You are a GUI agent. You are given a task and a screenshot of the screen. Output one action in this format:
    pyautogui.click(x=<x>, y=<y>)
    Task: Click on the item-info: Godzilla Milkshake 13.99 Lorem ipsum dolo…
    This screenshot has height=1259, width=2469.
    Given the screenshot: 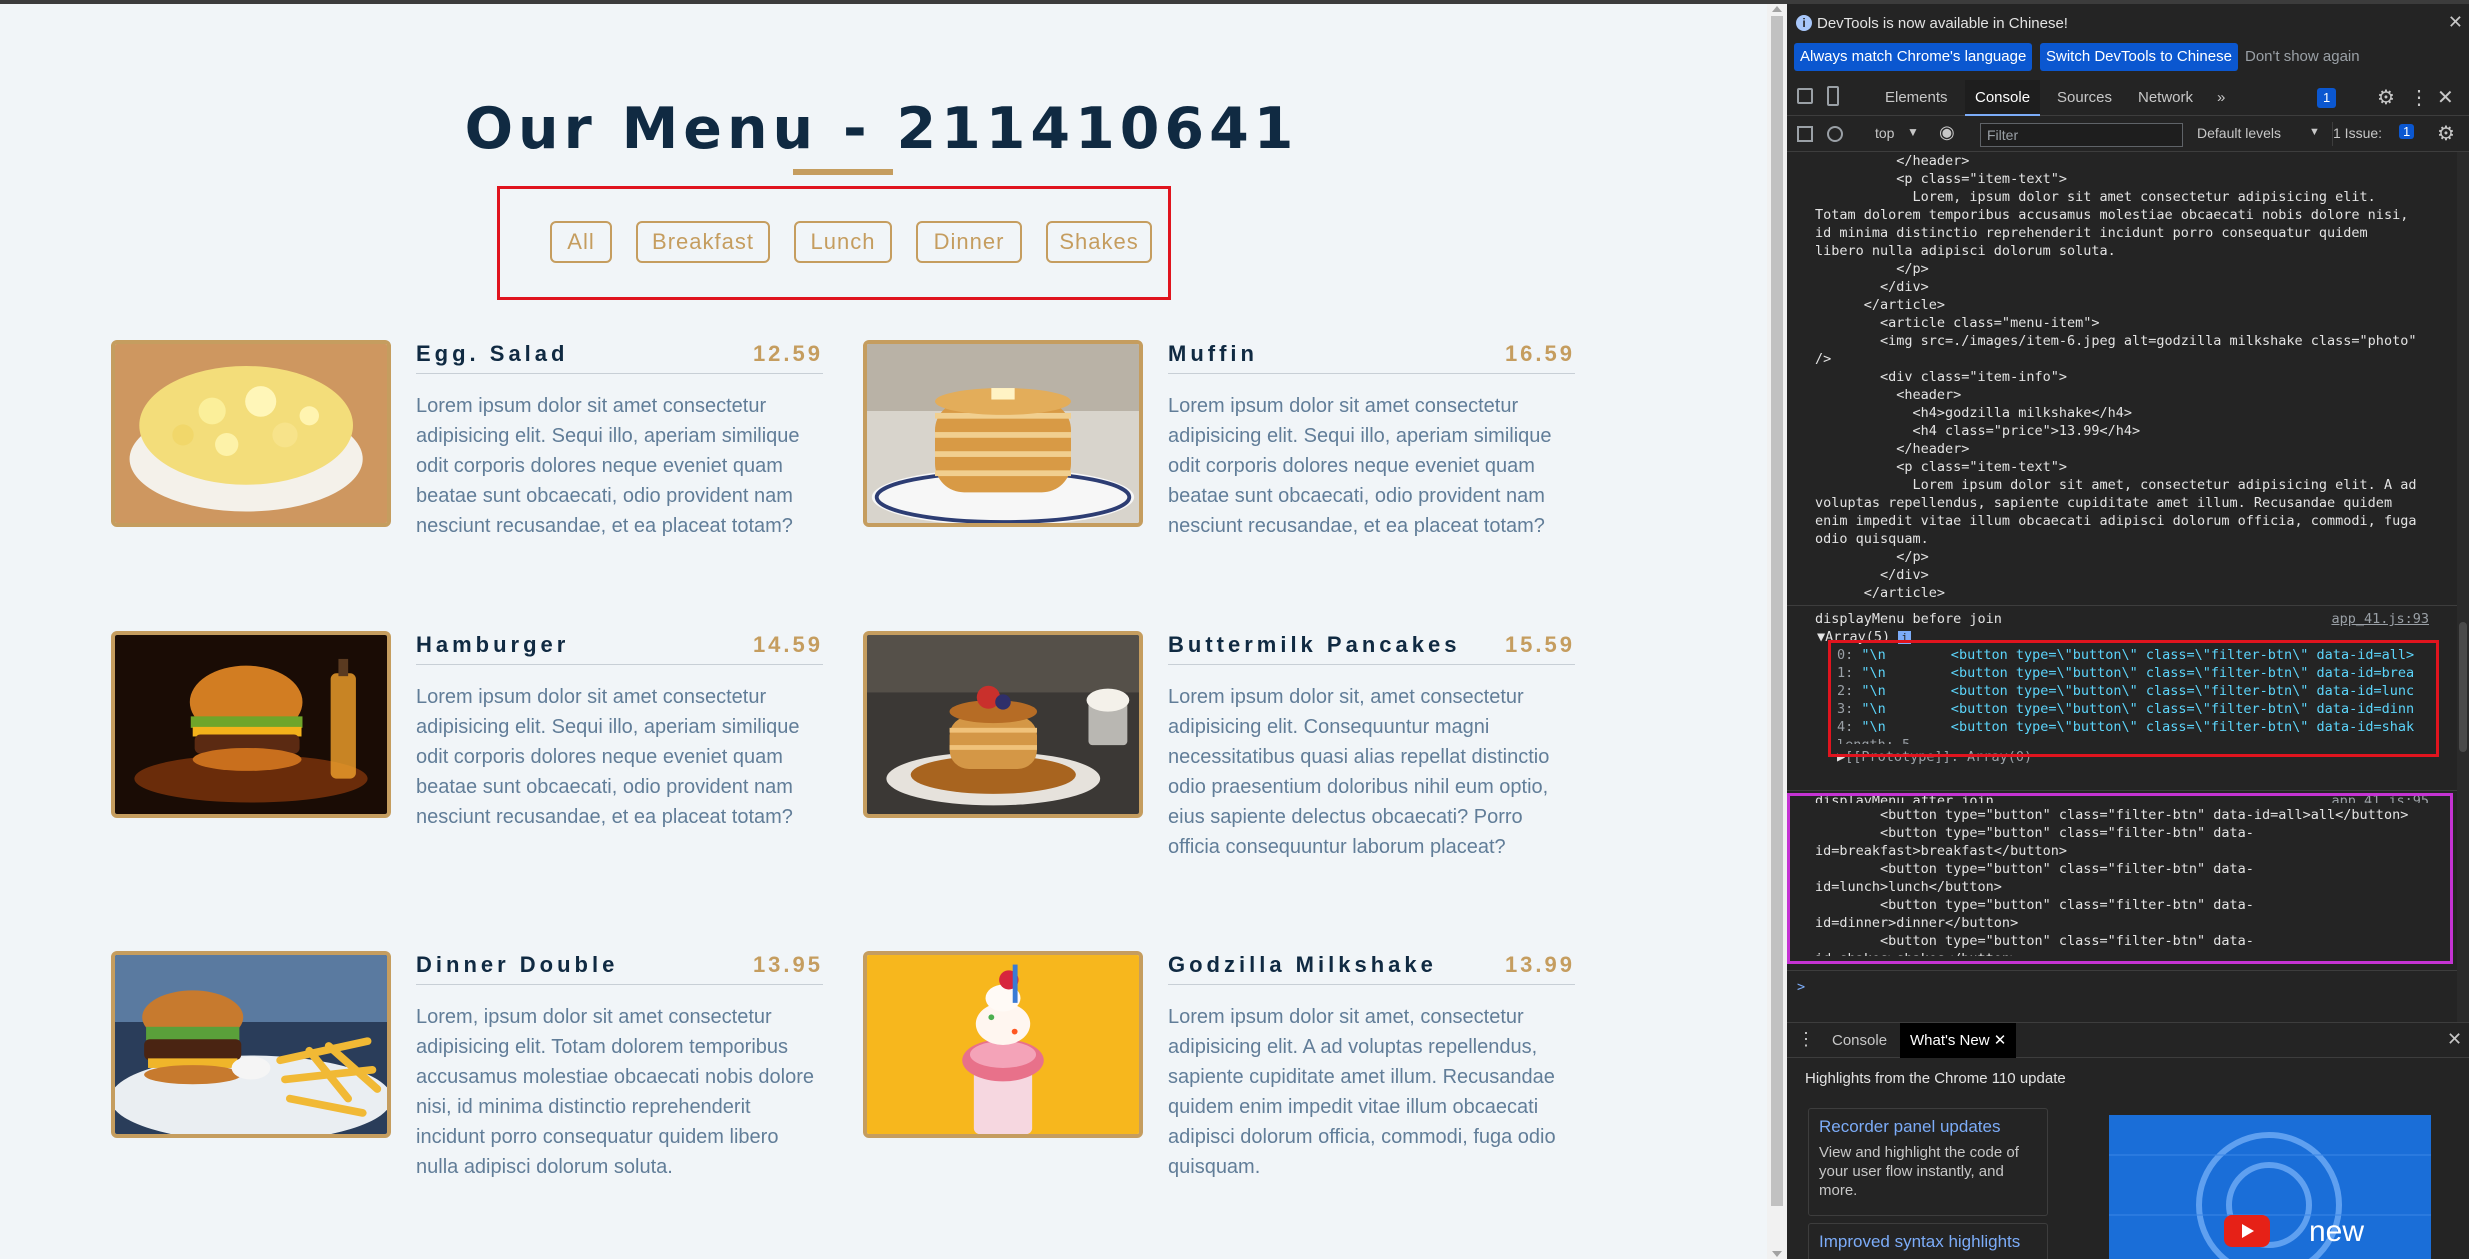 What is the action you would take?
    pyautogui.click(x=1371, y=1066)
    